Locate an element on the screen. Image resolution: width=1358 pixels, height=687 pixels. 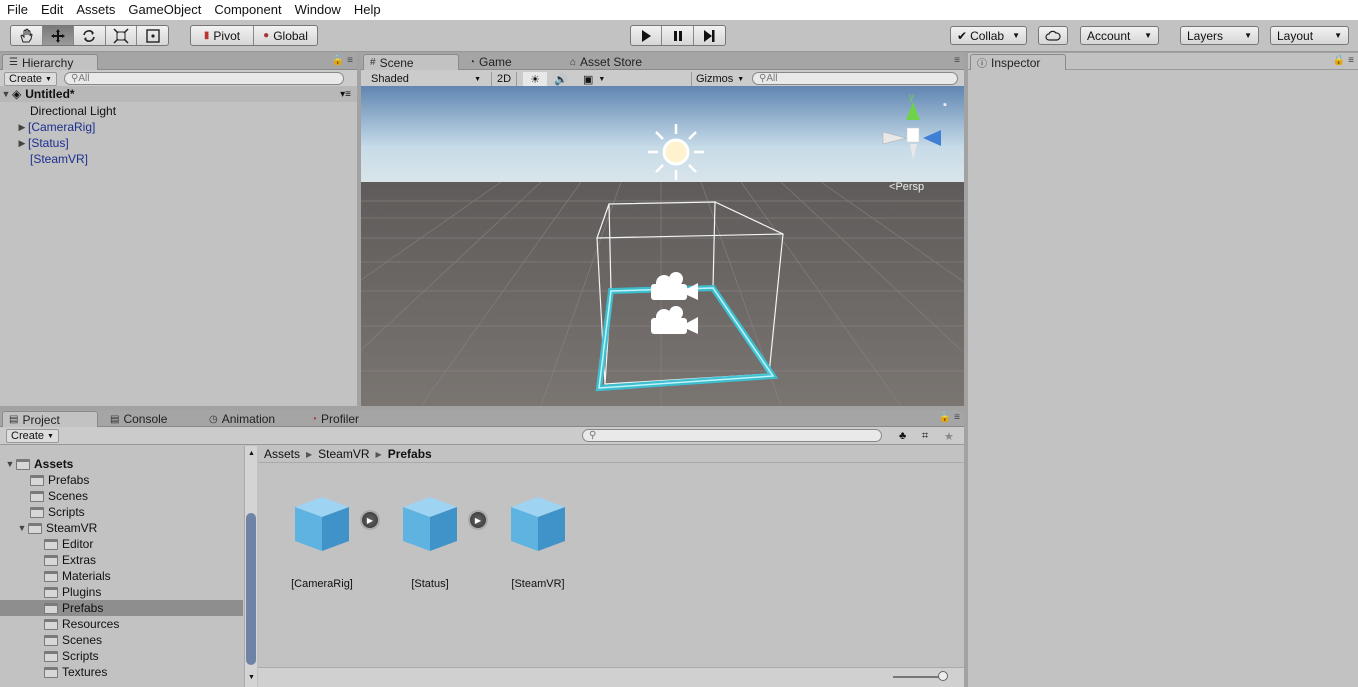
project-search-input: ⚲ is located at coordinates (732, 435).